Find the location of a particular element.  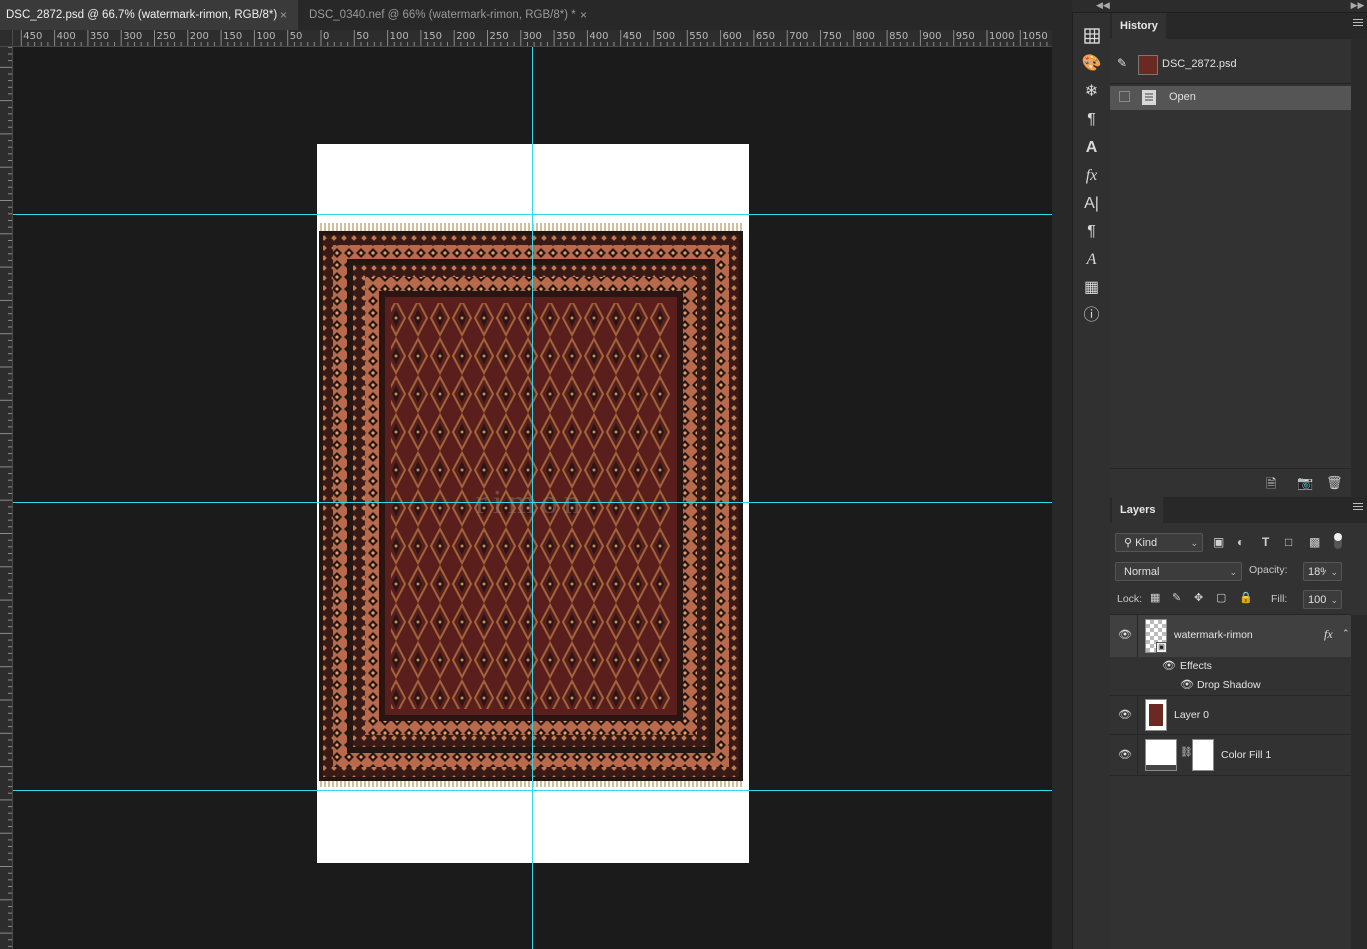

tab-layers: Layers is located at coordinates (1138, 510).